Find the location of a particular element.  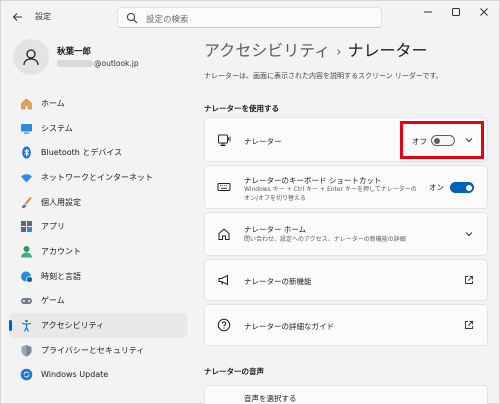

megaphone-icon is located at coordinates (224, 280).